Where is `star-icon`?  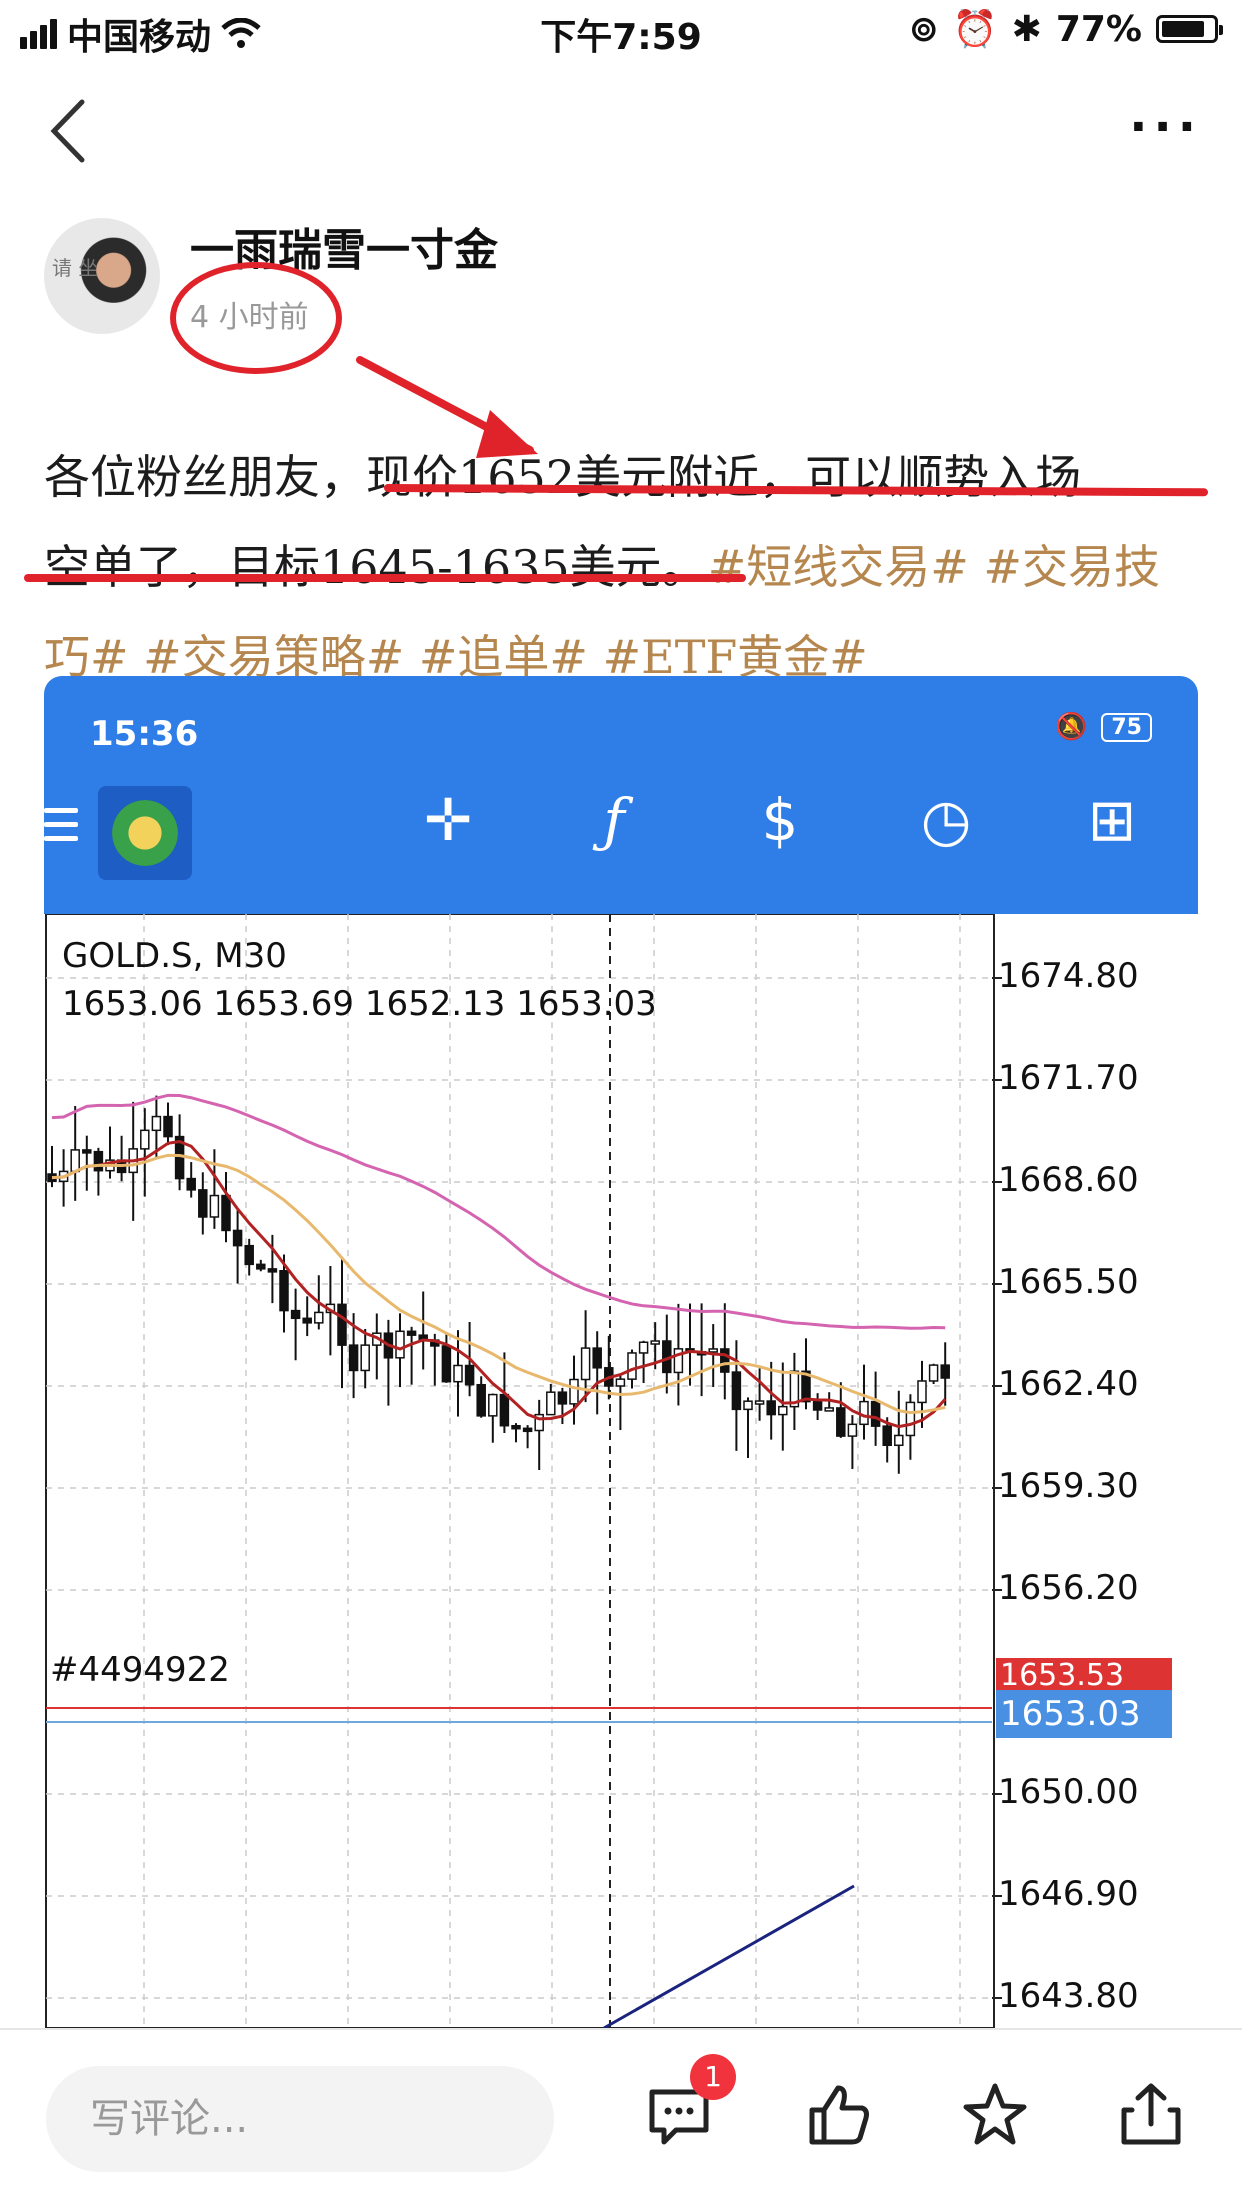
star-icon is located at coordinates (995, 2115).